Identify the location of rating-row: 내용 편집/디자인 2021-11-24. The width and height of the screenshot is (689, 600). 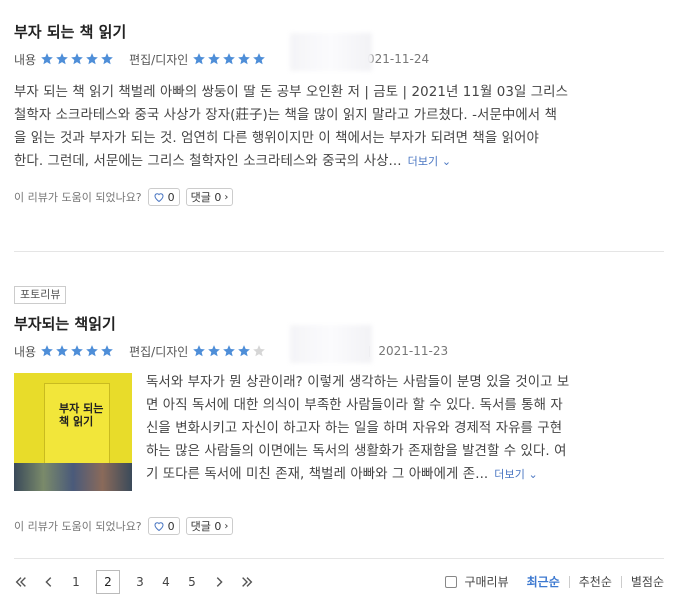
(339, 52).